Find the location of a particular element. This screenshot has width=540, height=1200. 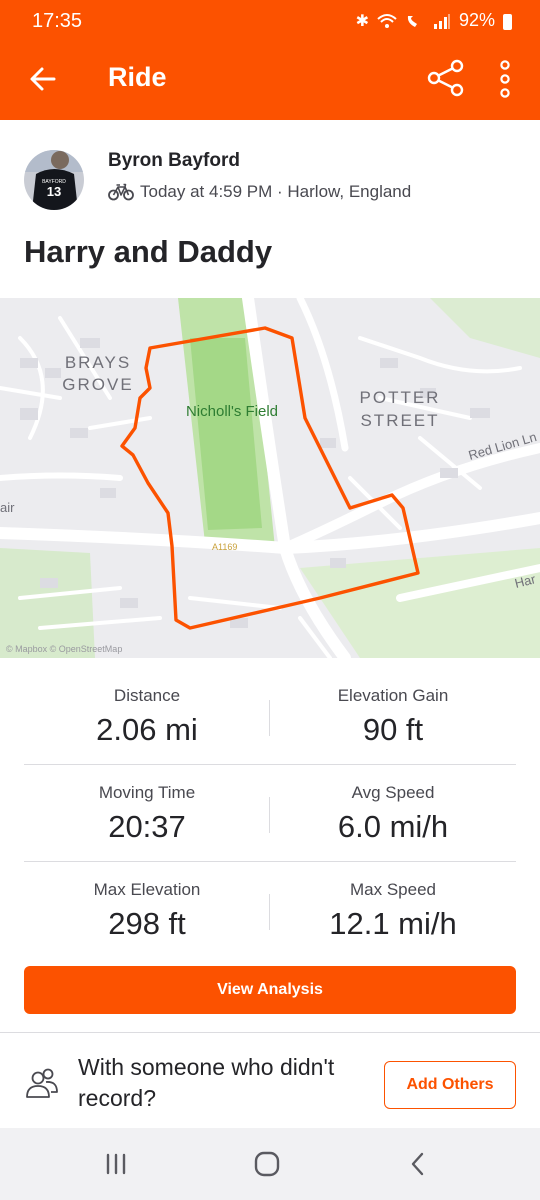

system-back-button is located at coordinates (418, 1164).